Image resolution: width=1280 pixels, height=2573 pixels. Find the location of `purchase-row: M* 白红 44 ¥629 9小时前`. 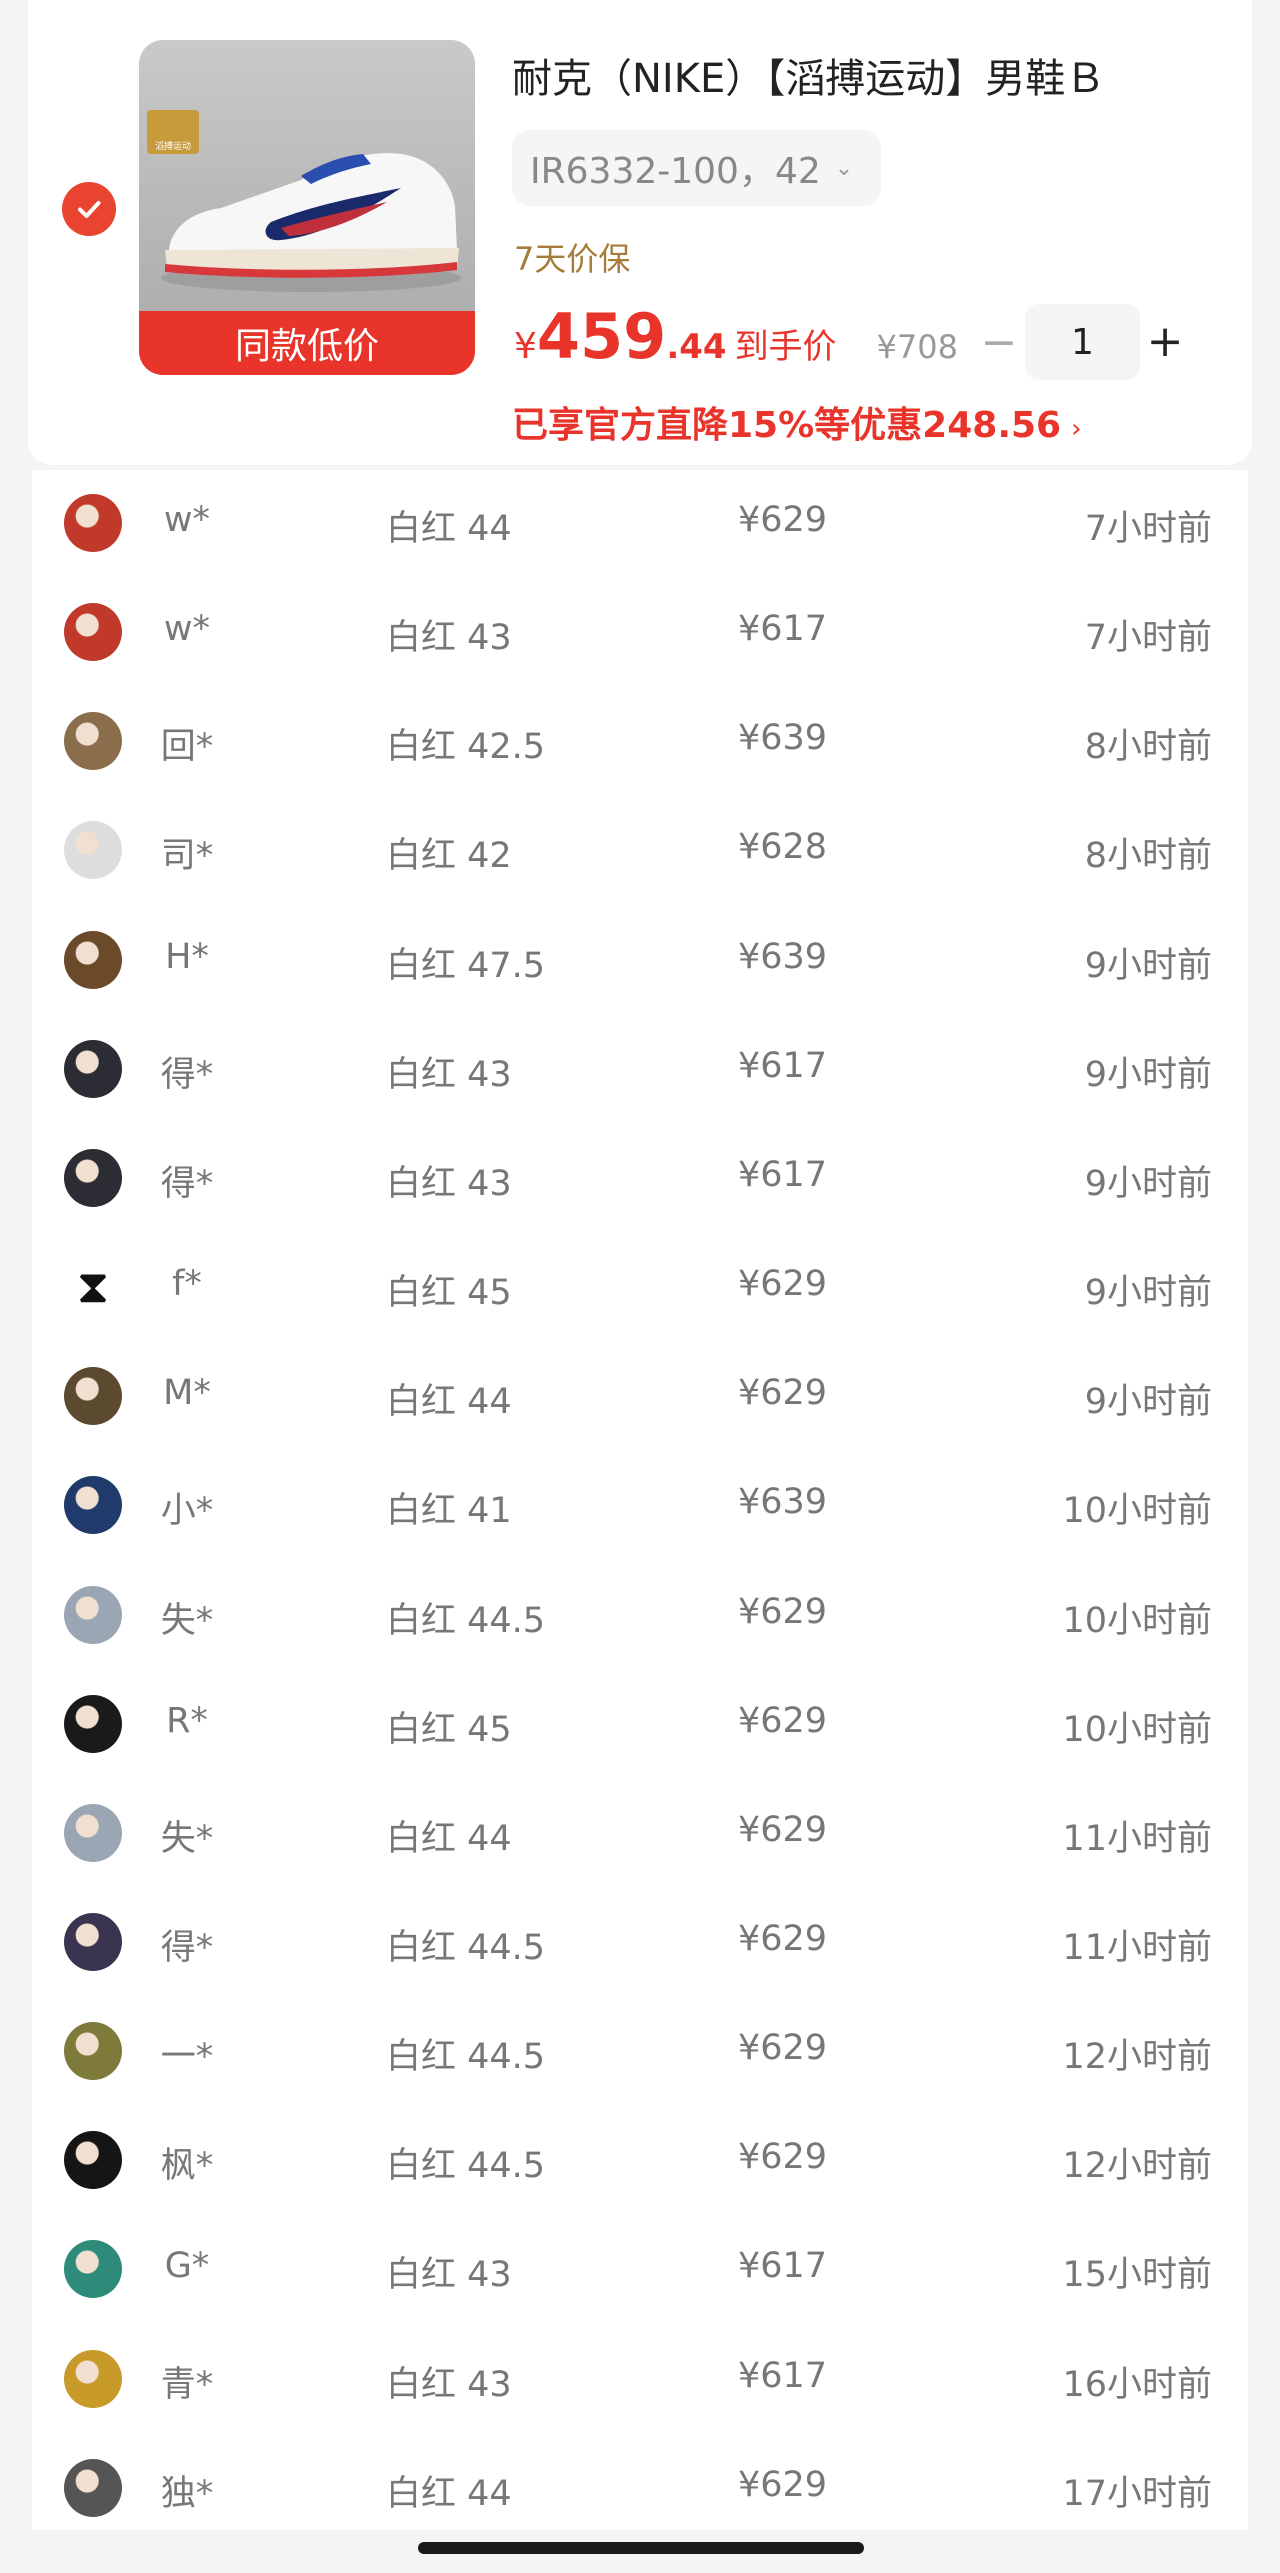

purchase-row: M* 白红 44 ¥629 9小时前 is located at coordinates (640, 1397).